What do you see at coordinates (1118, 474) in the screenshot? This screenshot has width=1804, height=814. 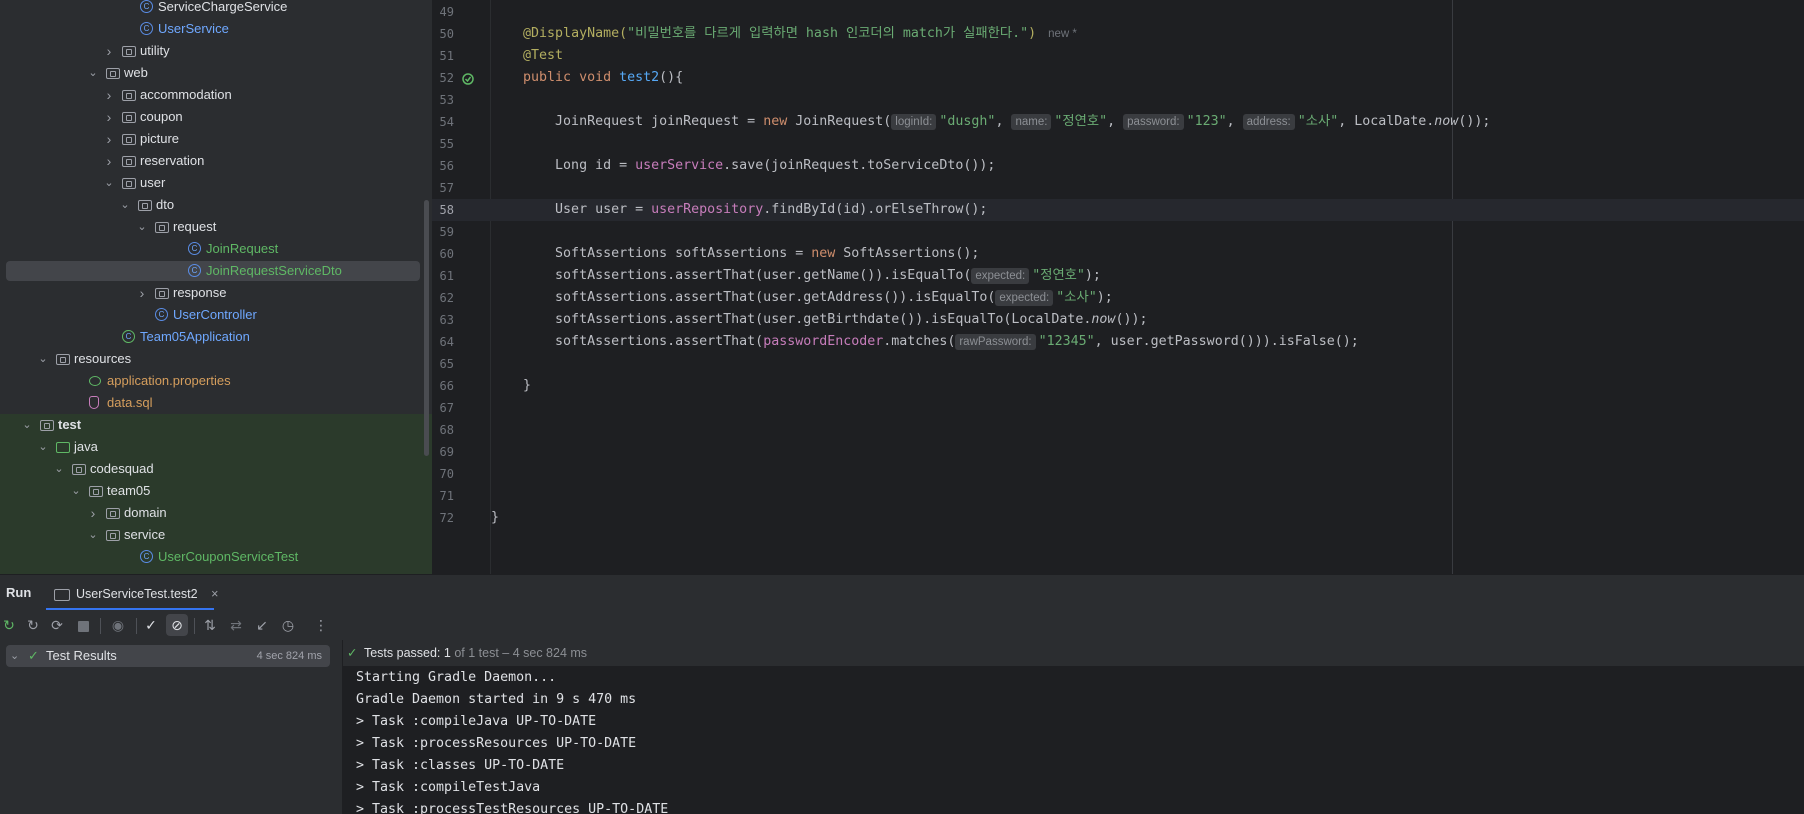 I see `code-line: 70` at bounding box center [1118, 474].